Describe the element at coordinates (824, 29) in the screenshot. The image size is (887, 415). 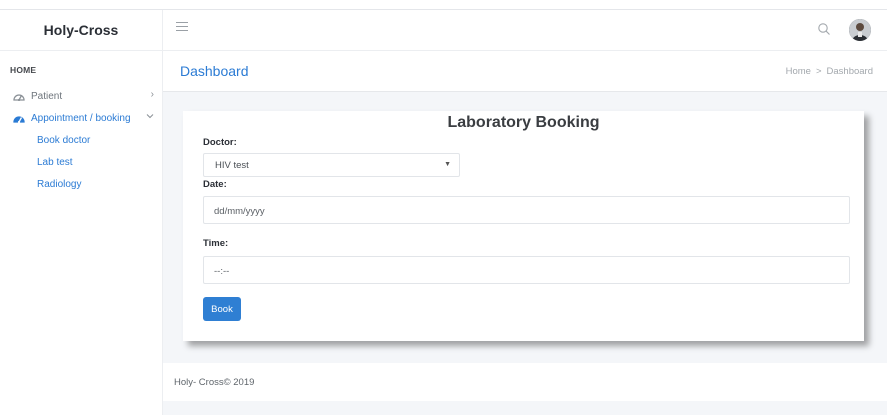
I see `search-icon` at that location.